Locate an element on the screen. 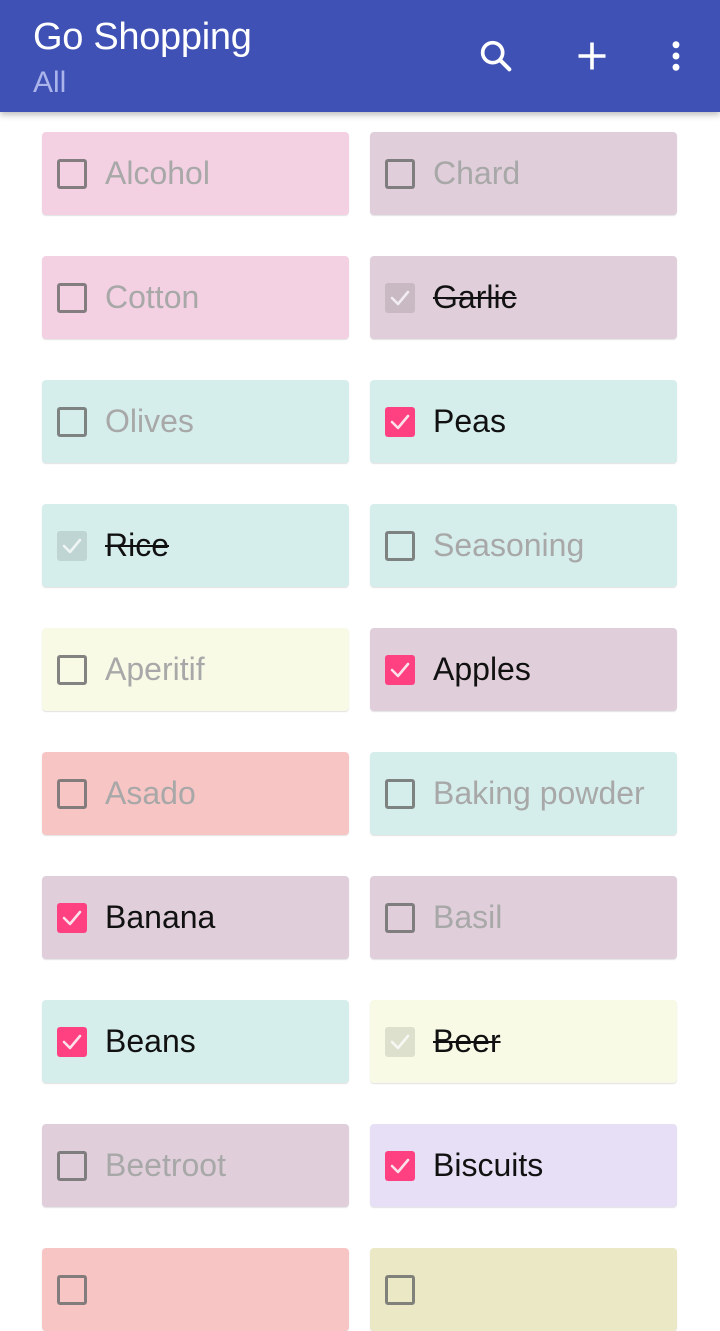 The width and height of the screenshot is (720, 1331). item-label: Seasoning is located at coordinates (509, 545).